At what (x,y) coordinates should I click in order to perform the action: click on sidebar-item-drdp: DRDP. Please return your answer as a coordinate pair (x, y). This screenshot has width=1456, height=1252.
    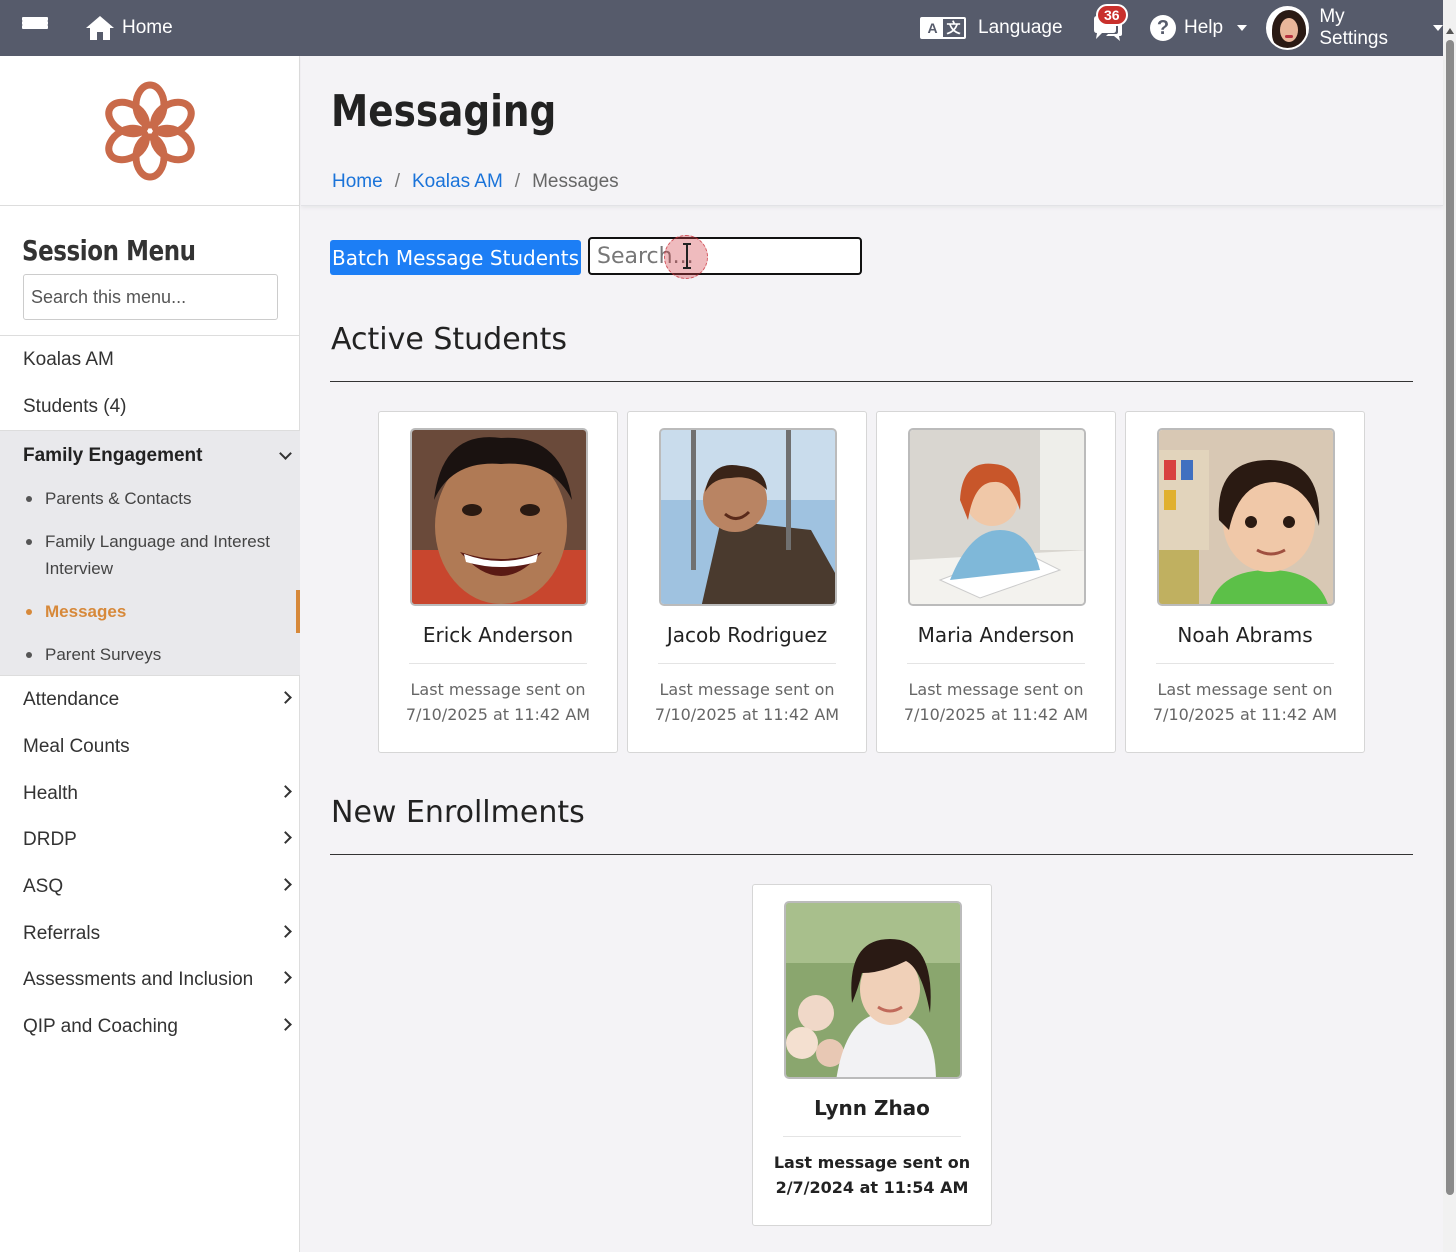
    Looking at the image, I should click on (150, 839).